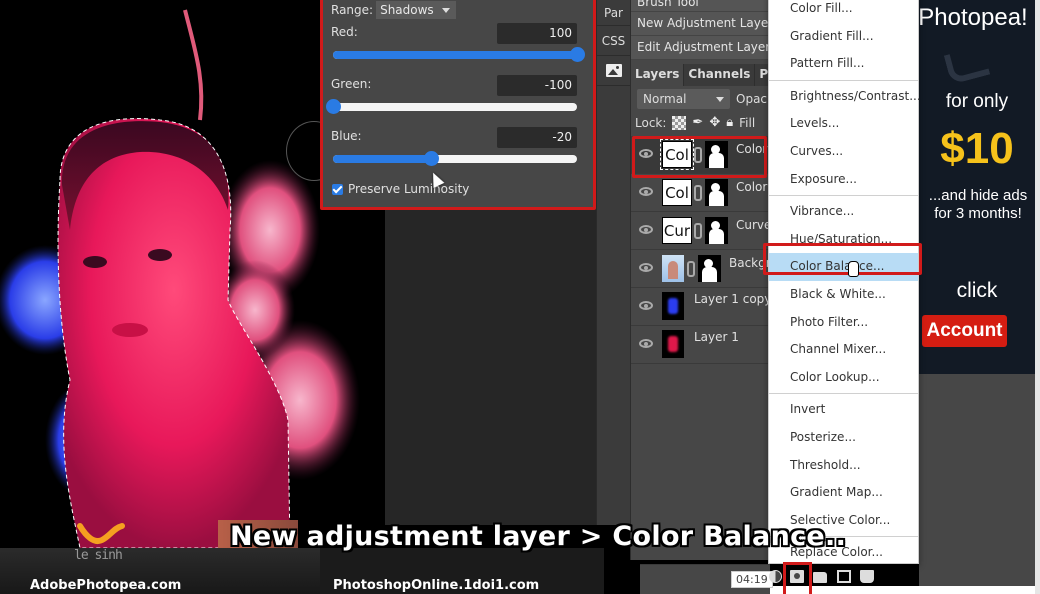 Image resolution: width=1040 pixels, height=594 pixels. I want to click on red-value-input: 100, so click(537, 33).